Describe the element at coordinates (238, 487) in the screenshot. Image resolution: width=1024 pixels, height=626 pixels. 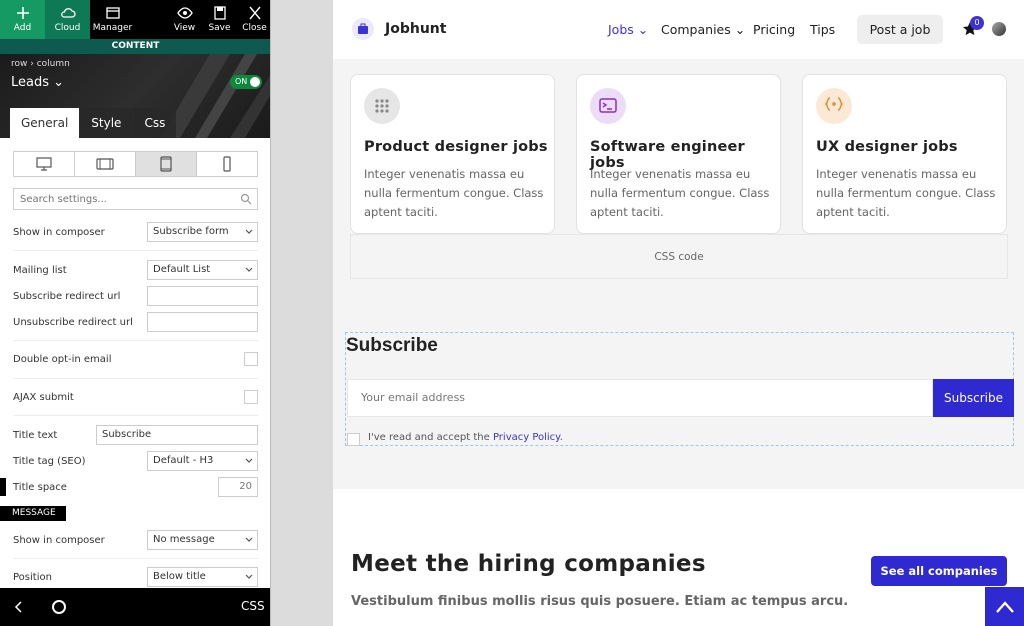
I see `title-space-input: 20` at that location.